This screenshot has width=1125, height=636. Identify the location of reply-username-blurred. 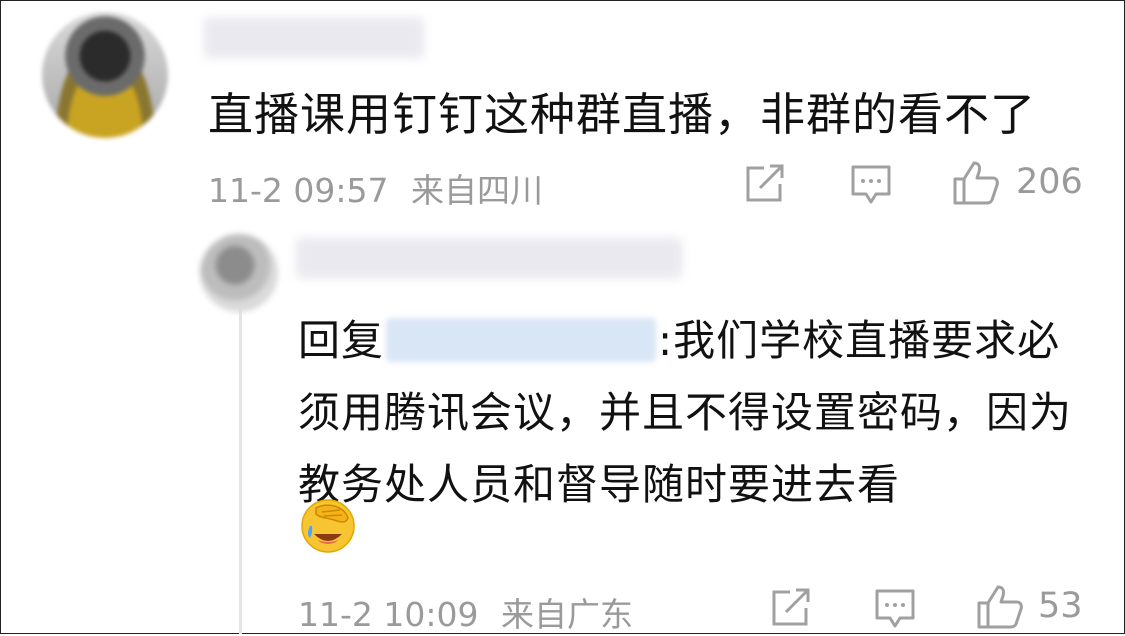
(489, 258).